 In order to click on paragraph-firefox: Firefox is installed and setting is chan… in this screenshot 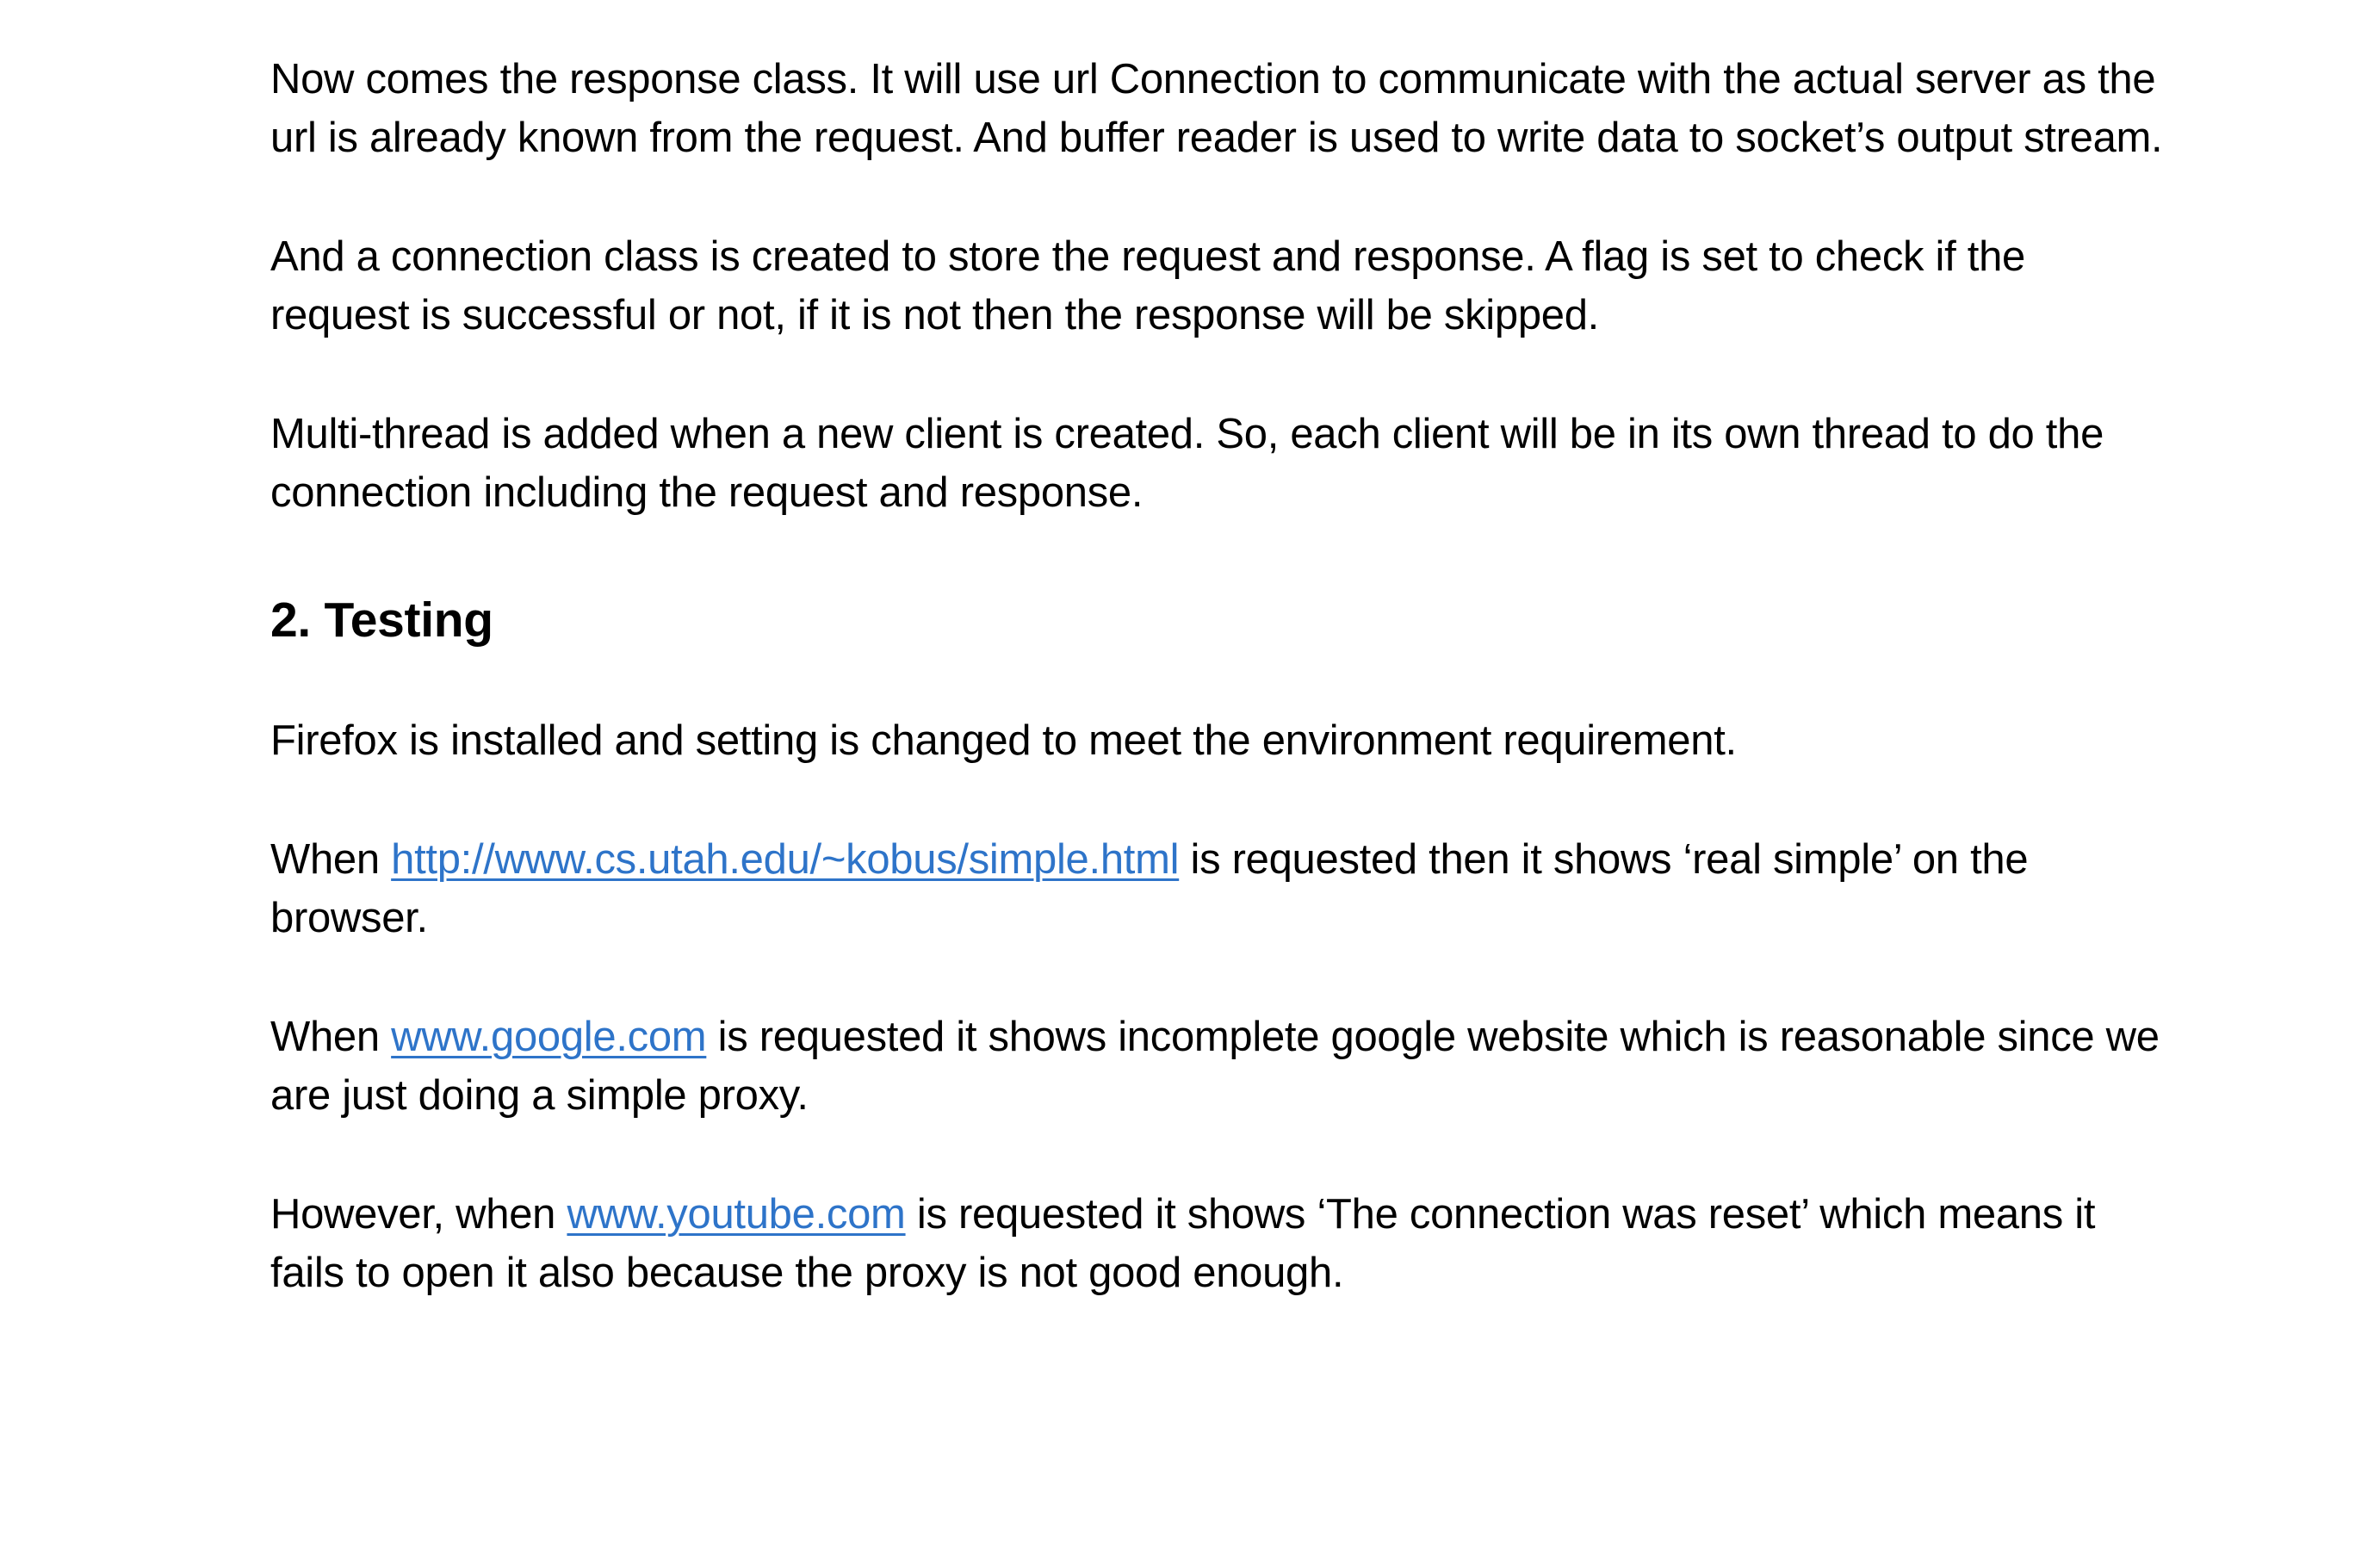, I will do `click(1003, 740)`.